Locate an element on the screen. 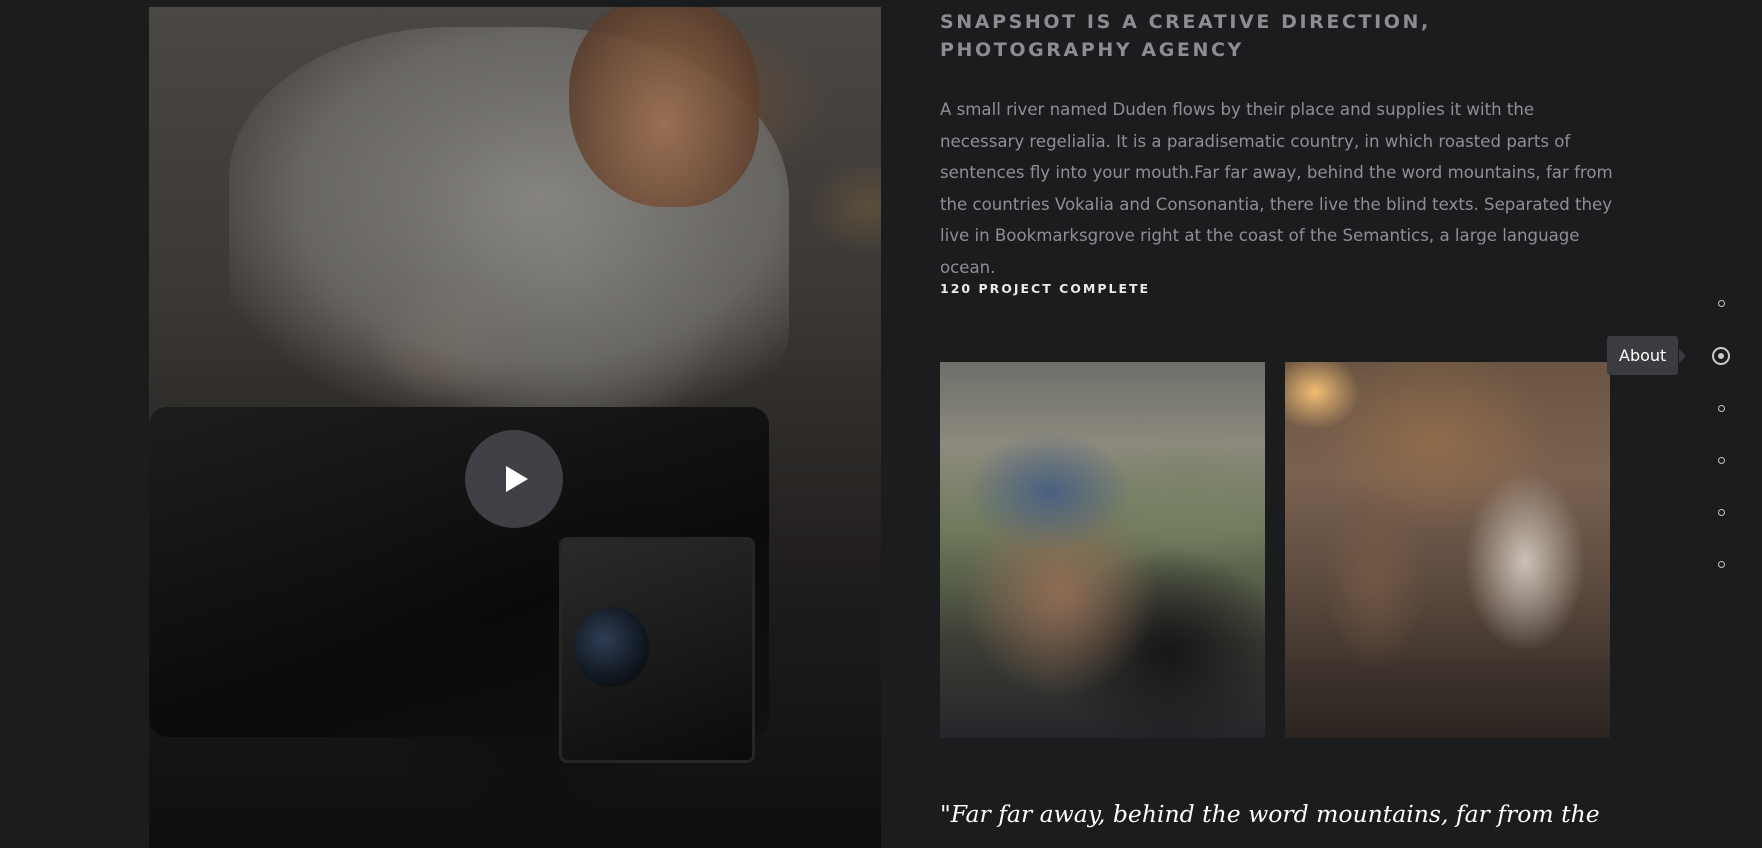 Image resolution: width=1762 pixels, height=848 pixels. active-dot-icon is located at coordinates (1721, 356).